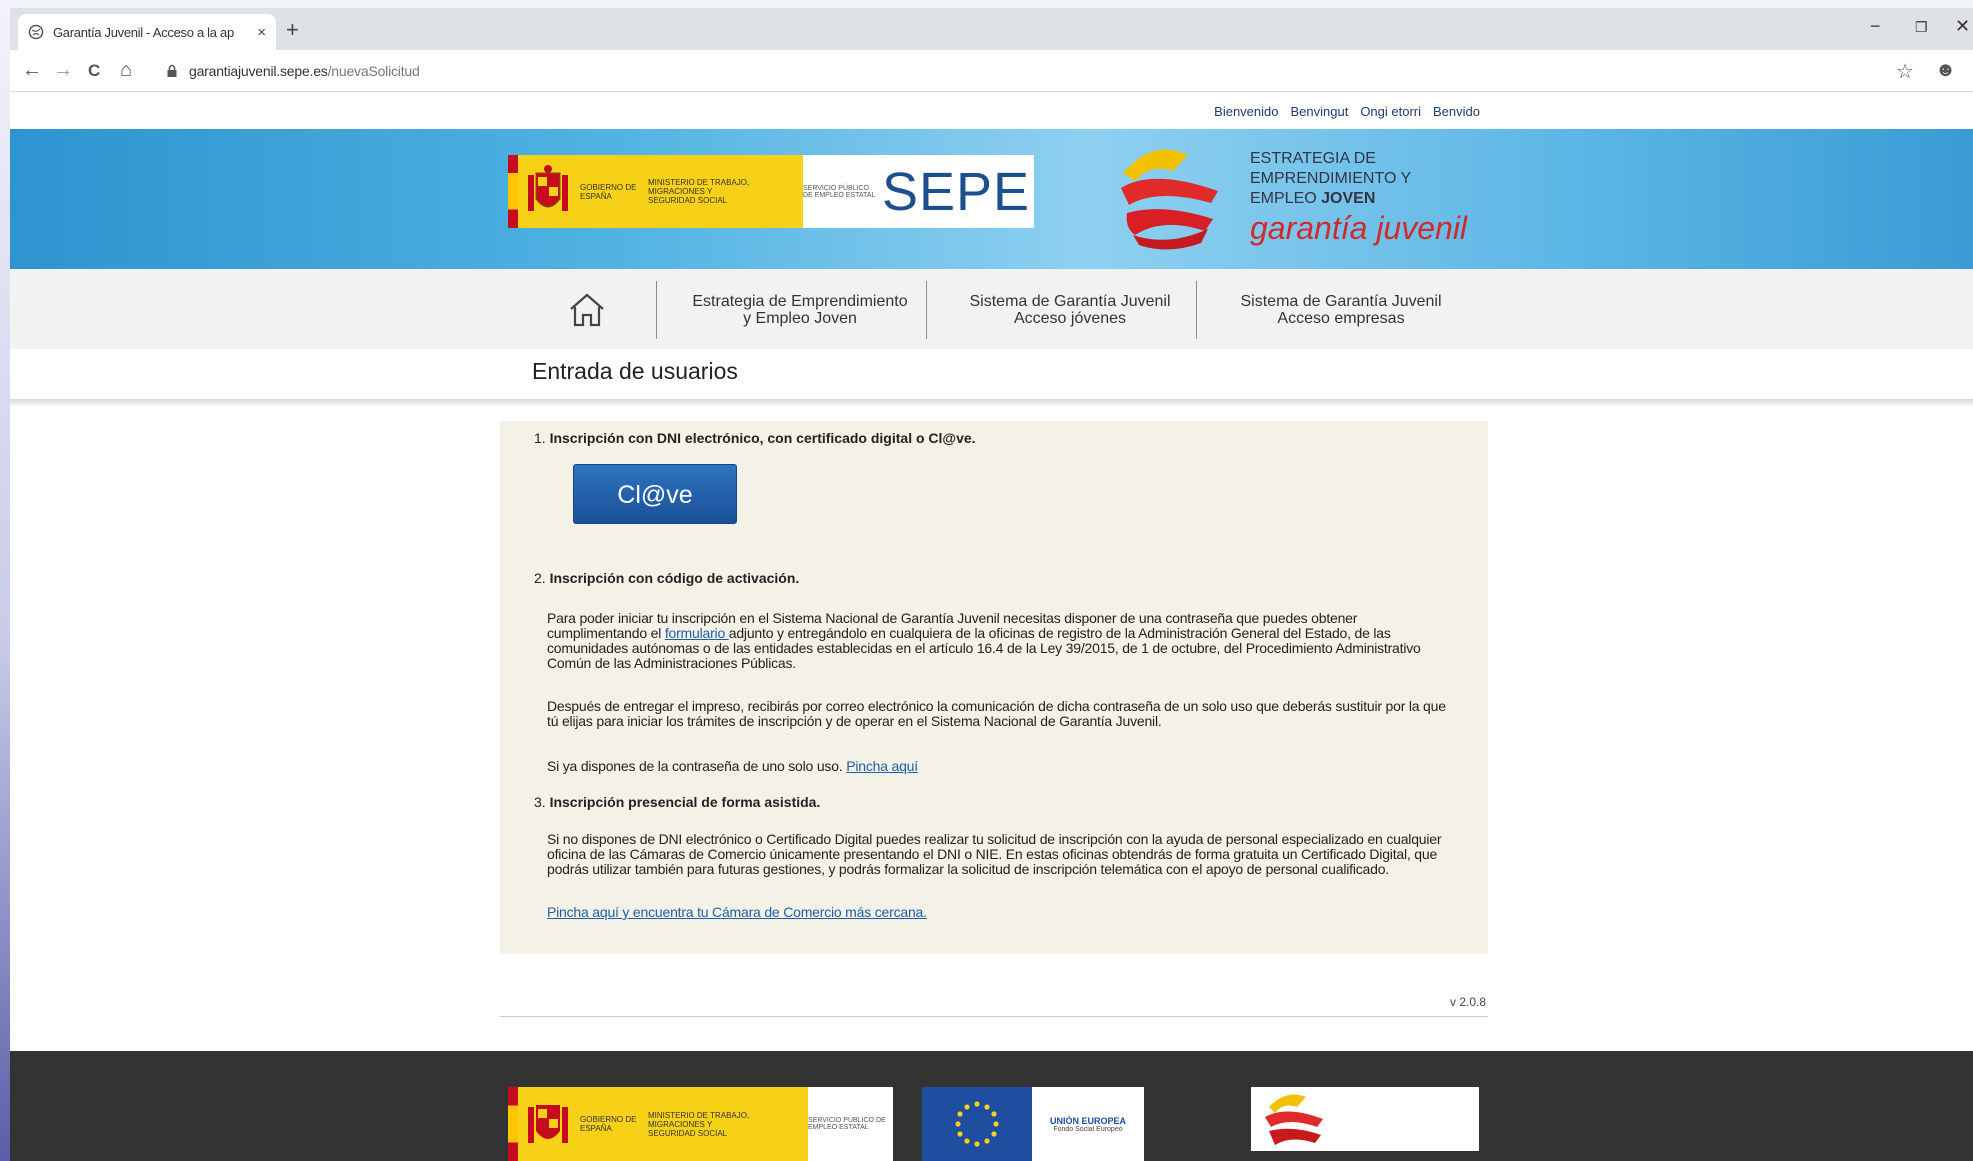 The image size is (1973, 1161). What do you see at coordinates (1088, 1129) in the screenshot?
I see `eu-sub: Fondo Social Europeo` at bounding box center [1088, 1129].